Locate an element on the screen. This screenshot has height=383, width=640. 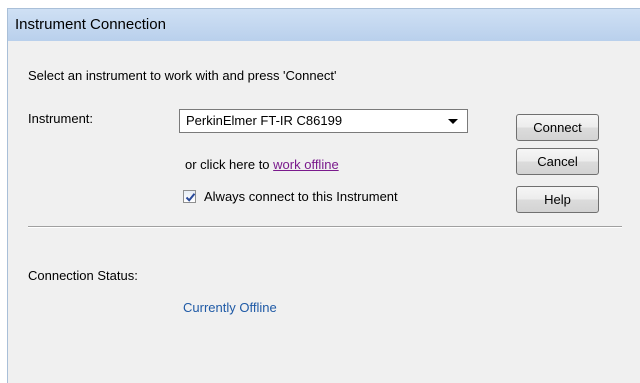
instrument-select: PerkinElmer FT-IR C86199 is located at coordinates (323, 121).